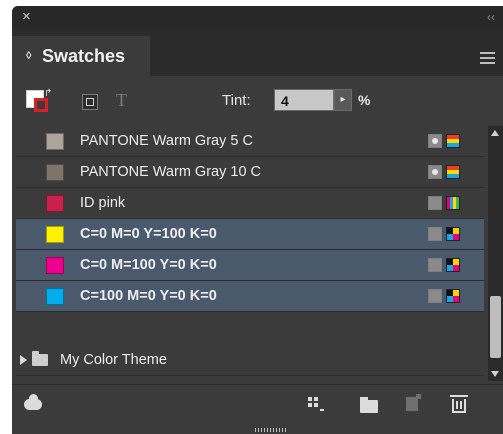  I want to click on close-icon: ×, so click(26, 17).